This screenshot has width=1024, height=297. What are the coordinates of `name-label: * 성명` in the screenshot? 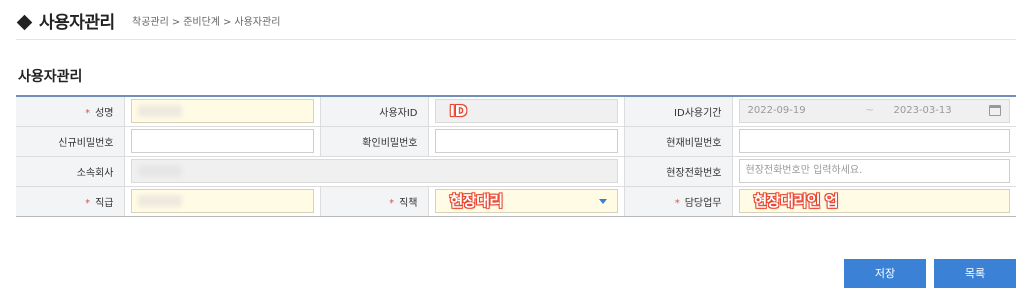 It's located at (70, 111).